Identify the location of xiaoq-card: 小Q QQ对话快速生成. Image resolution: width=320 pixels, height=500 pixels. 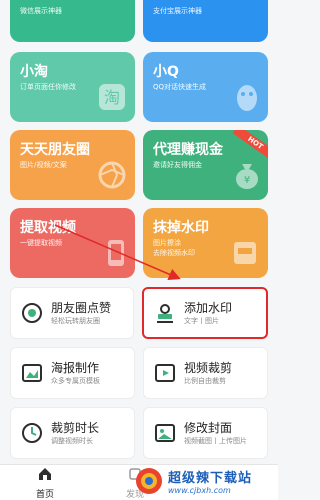
(205, 87).